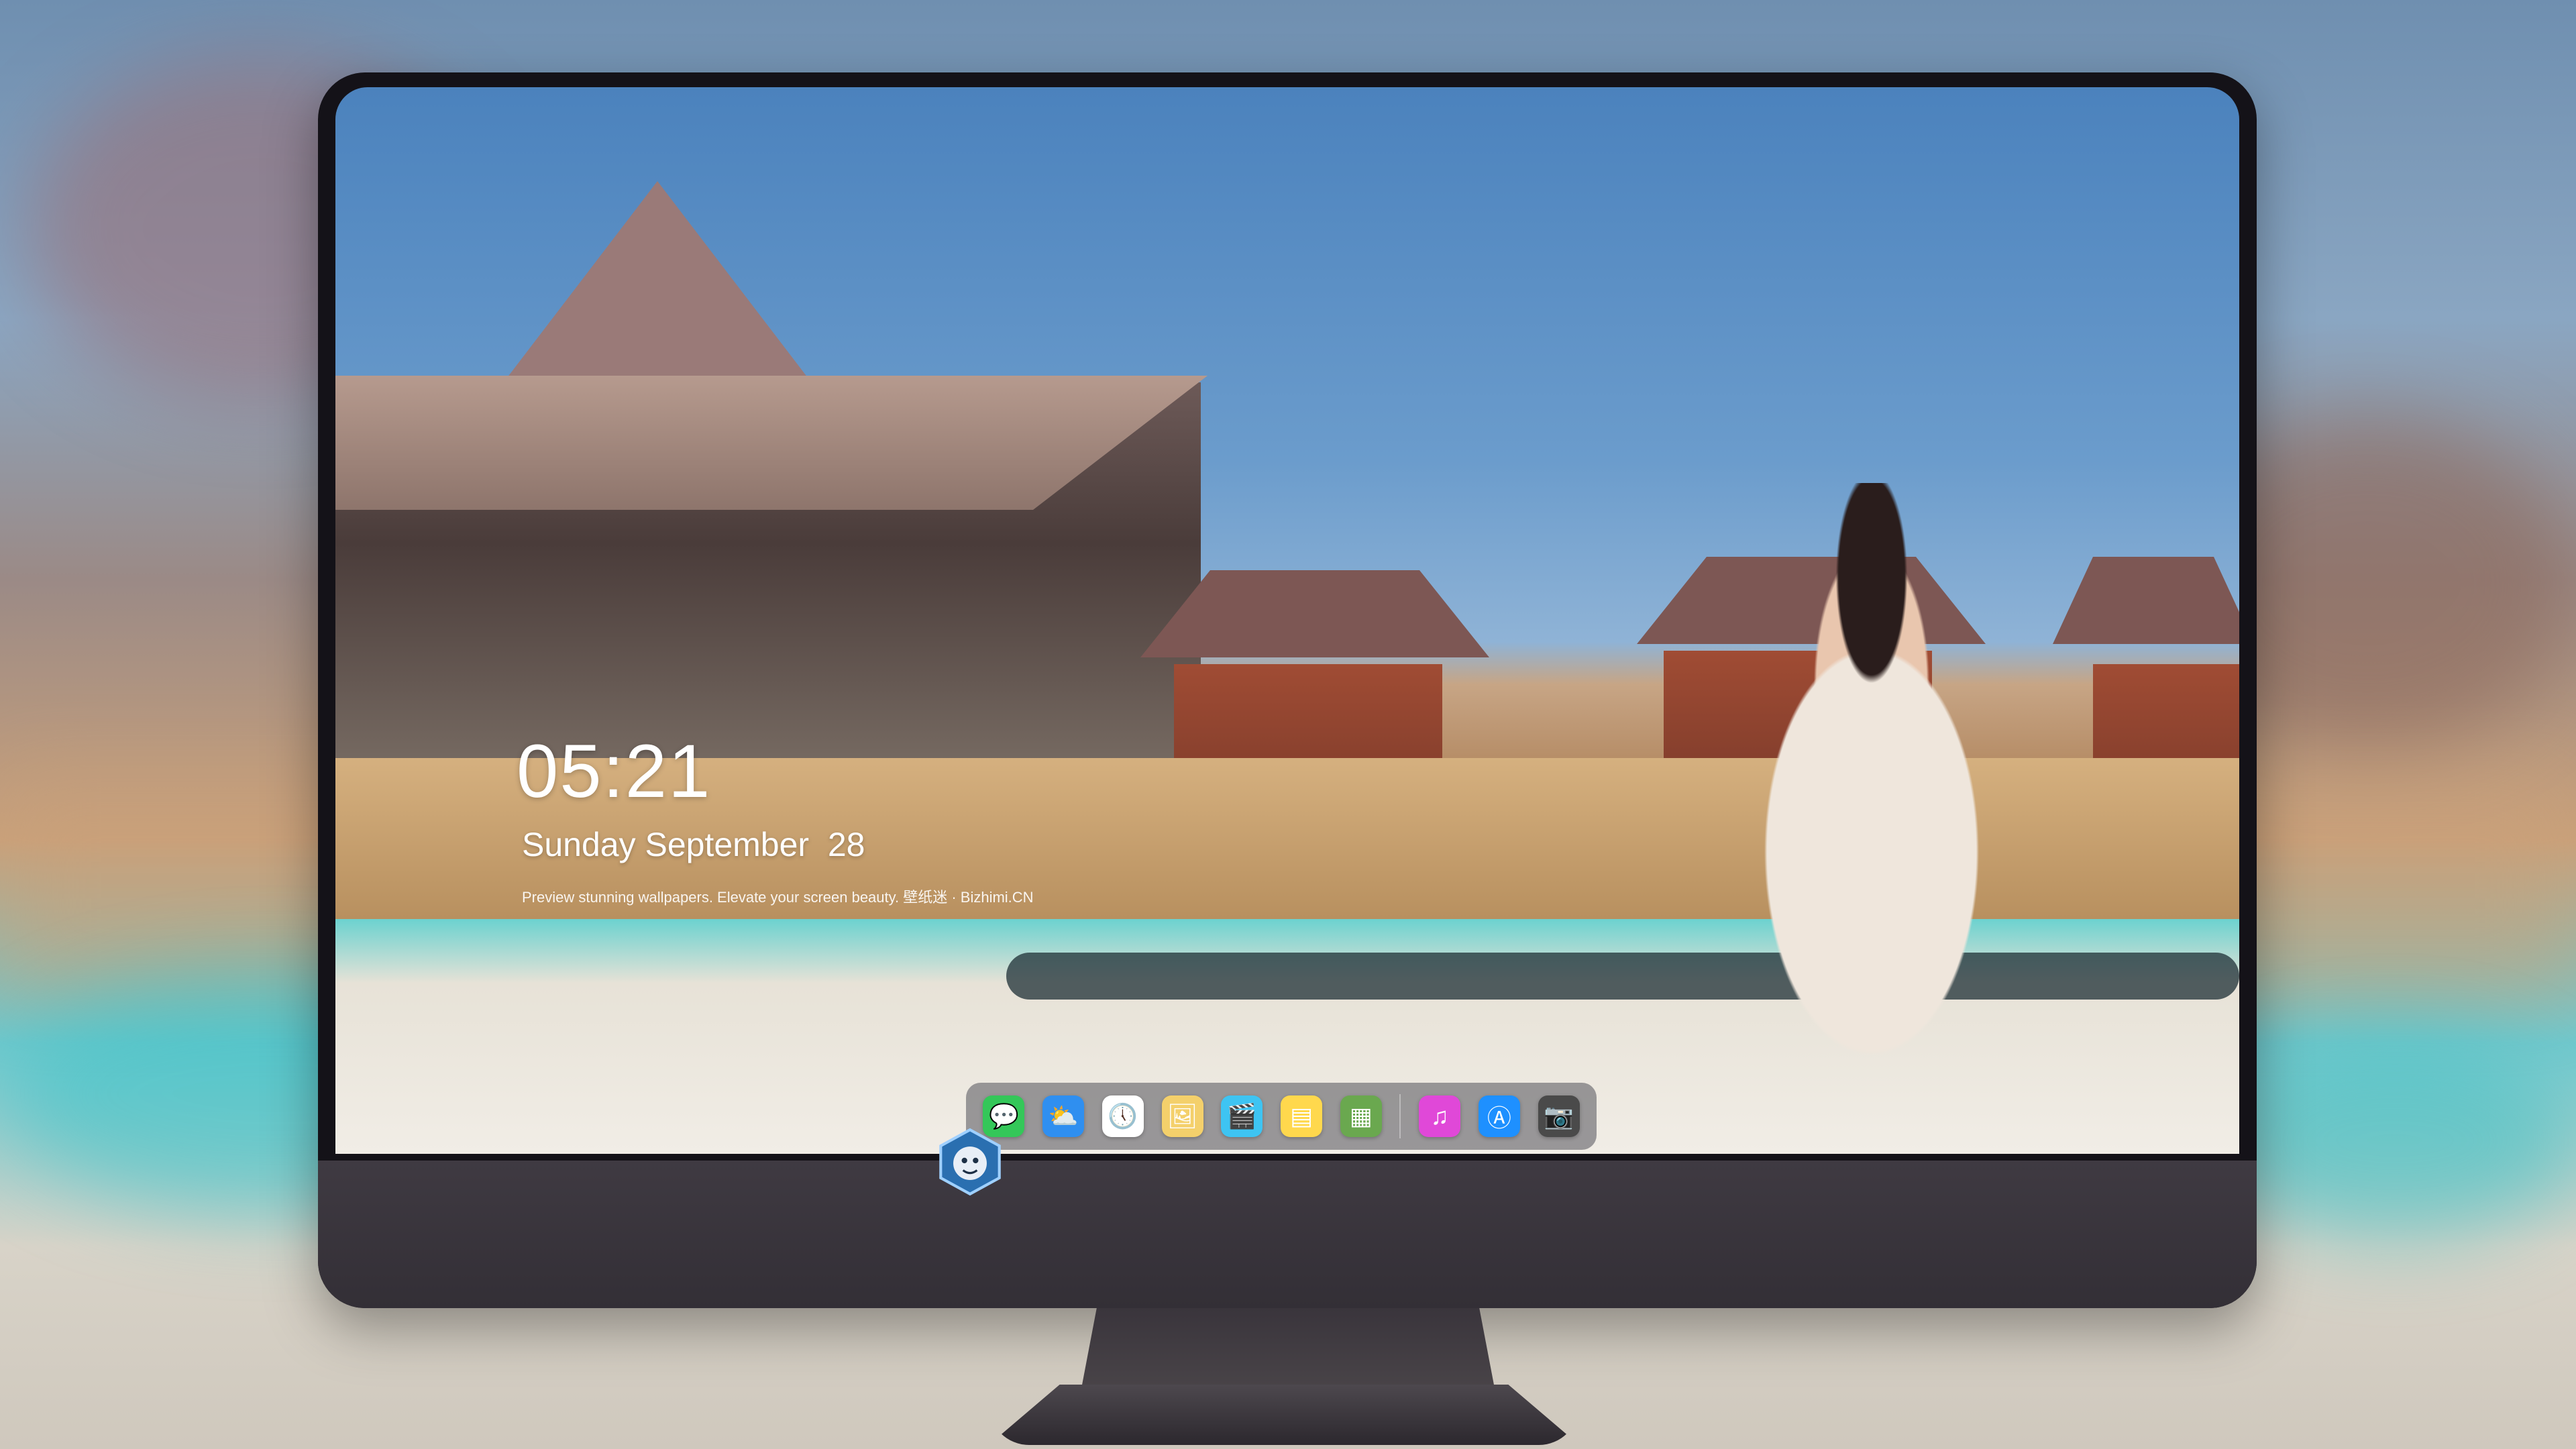  What do you see at coordinates (1123, 1116) in the screenshot?
I see `clock-icon: 🕔` at bounding box center [1123, 1116].